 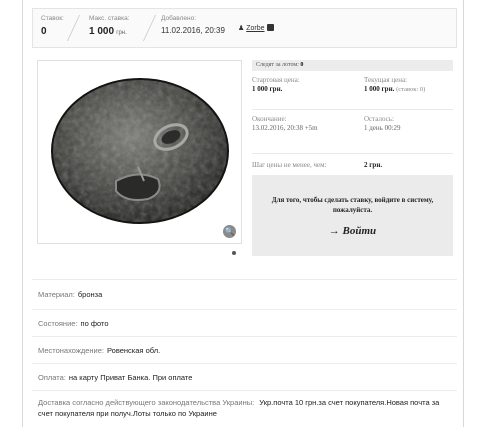 I want to click on max-bid-value: 1 000 грн., so click(x=108, y=31).